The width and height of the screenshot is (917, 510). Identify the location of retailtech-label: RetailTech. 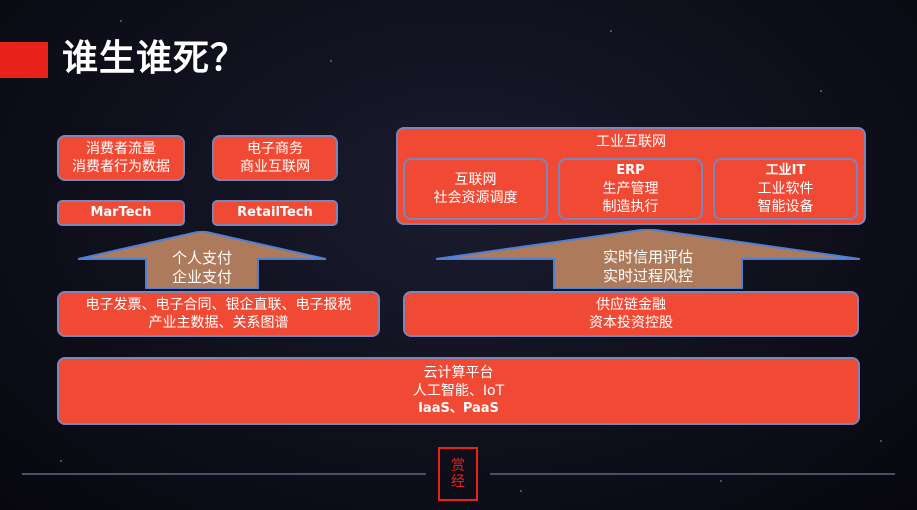
(275, 212).